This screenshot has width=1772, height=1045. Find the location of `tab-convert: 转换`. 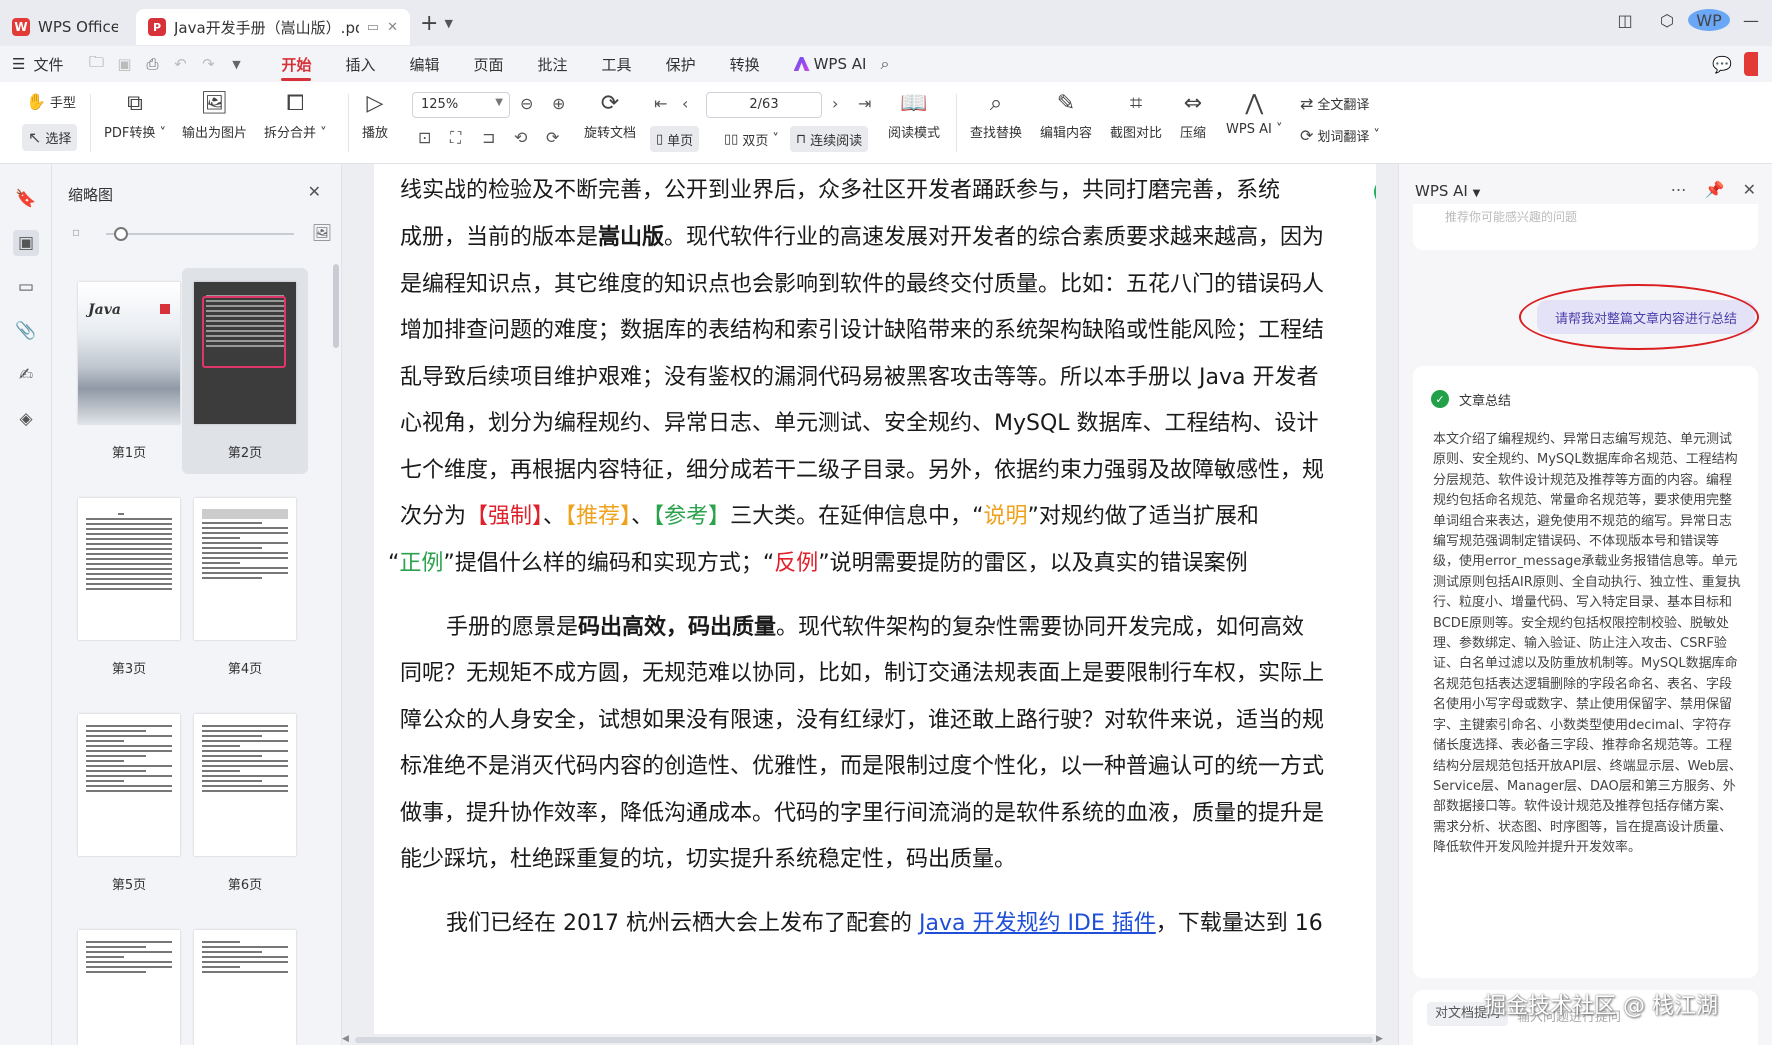

tab-convert: 转换 is located at coordinates (745, 64).